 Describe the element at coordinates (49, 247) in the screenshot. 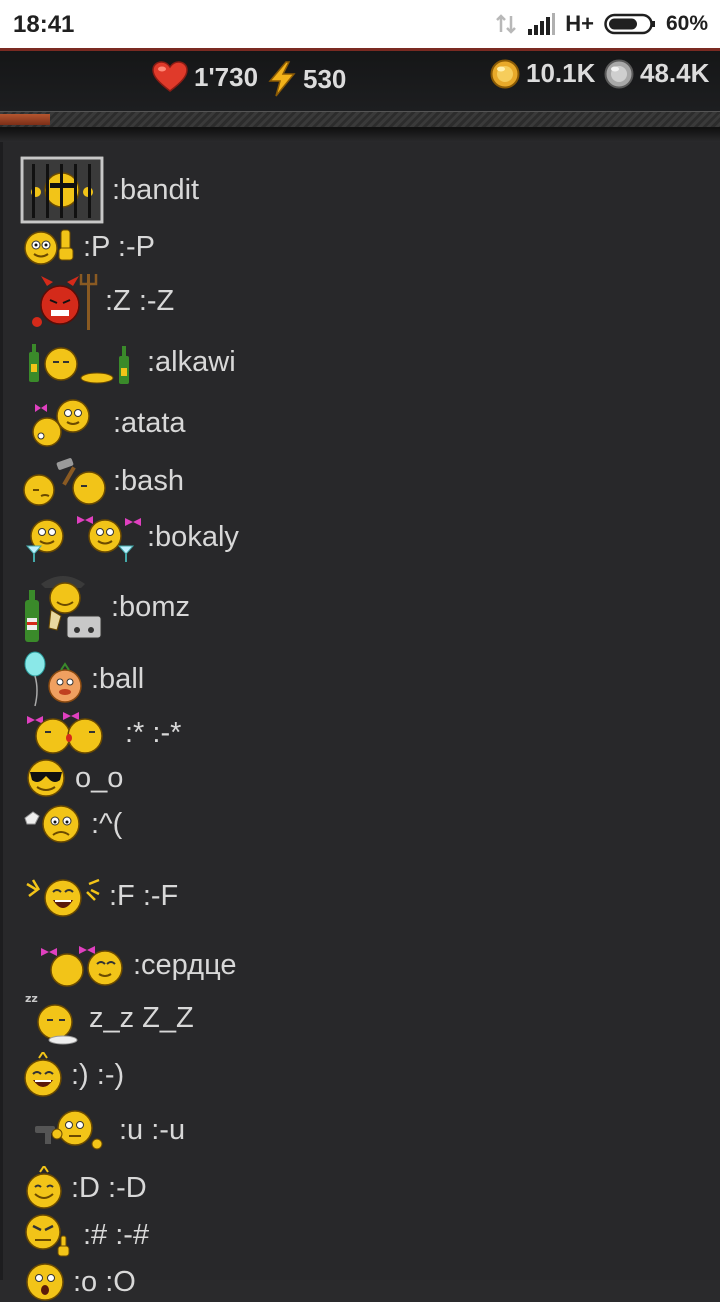

I see `thumbs-up-smiley-icon` at that location.